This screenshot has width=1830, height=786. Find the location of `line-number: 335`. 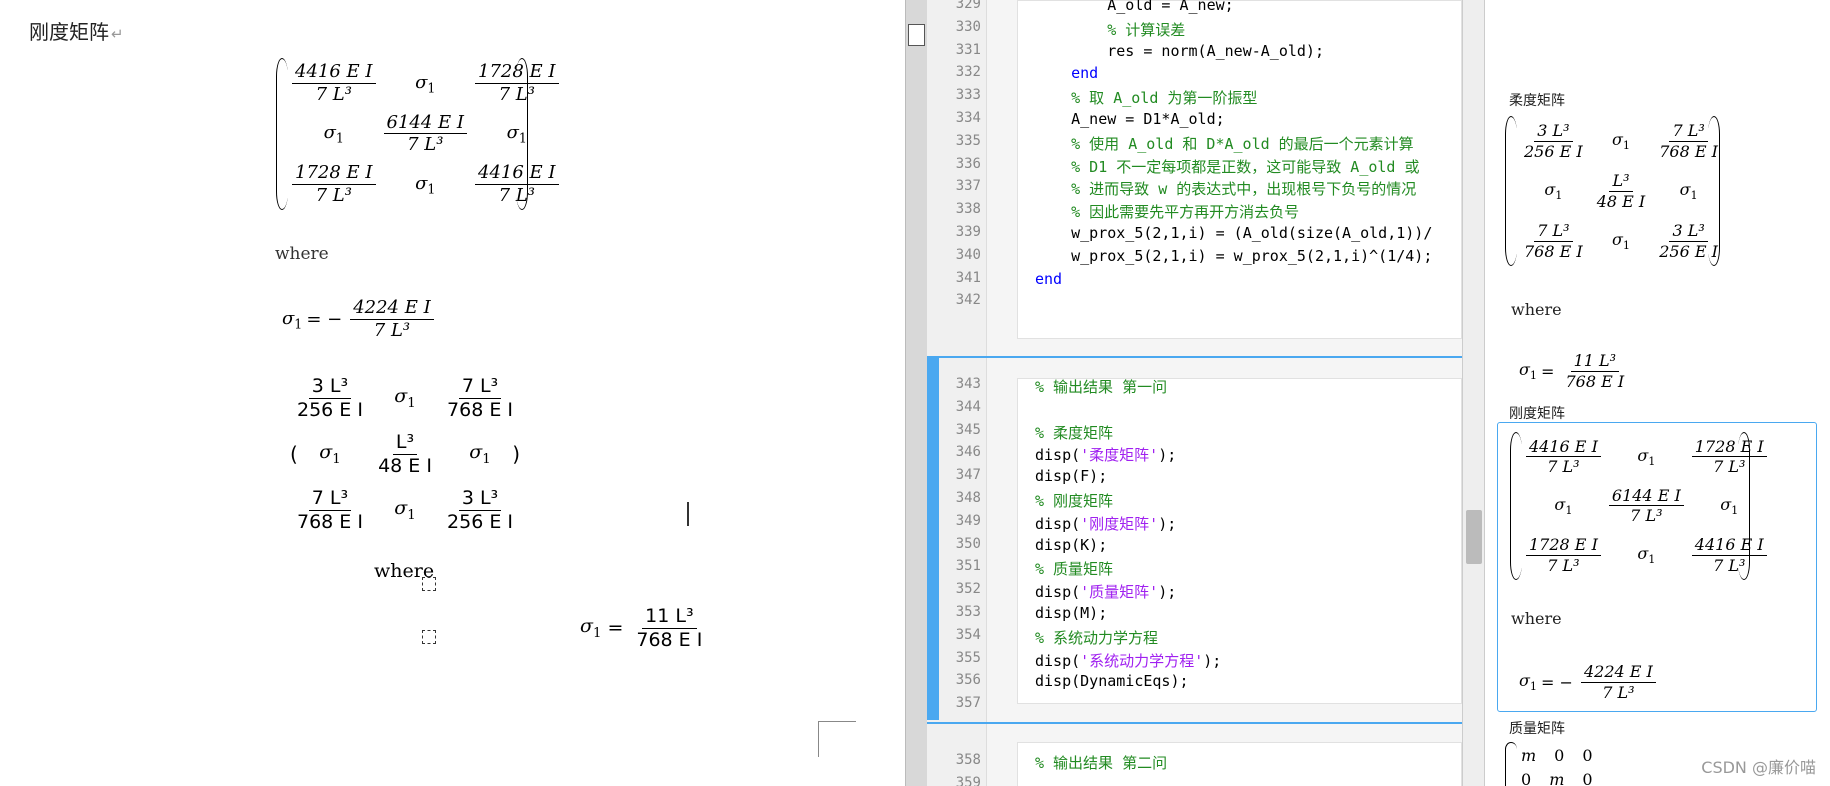

line-number: 335 is located at coordinates (968, 140).